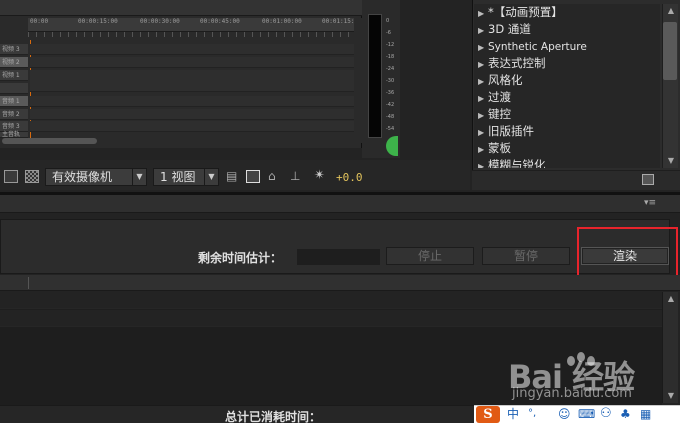 This screenshot has height=423, width=680. What do you see at coordinates (564, 414) in the screenshot?
I see `mic-icon: ☺` at bounding box center [564, 414].